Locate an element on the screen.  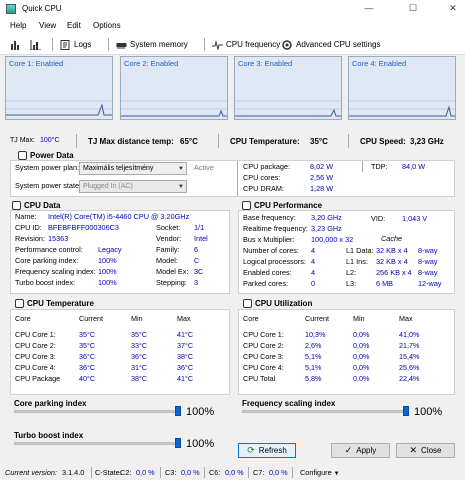
cpu-name-label: Name: is located at coordinates (26, 216).